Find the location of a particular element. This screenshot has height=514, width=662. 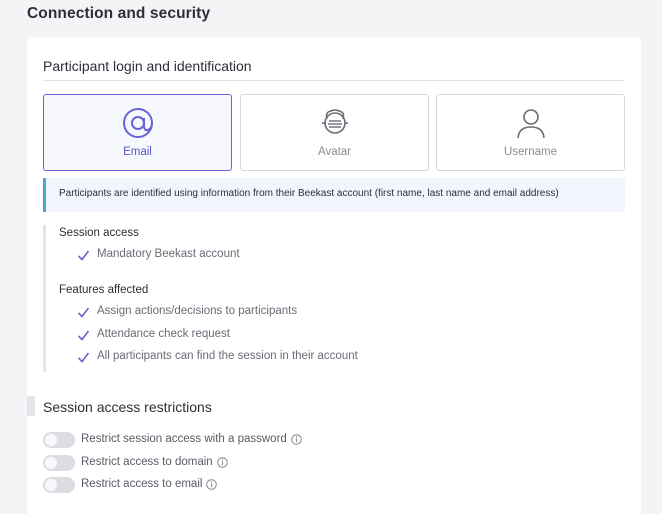

restrictions-heading: Session access restrictions is located at coordinates (127, 407).